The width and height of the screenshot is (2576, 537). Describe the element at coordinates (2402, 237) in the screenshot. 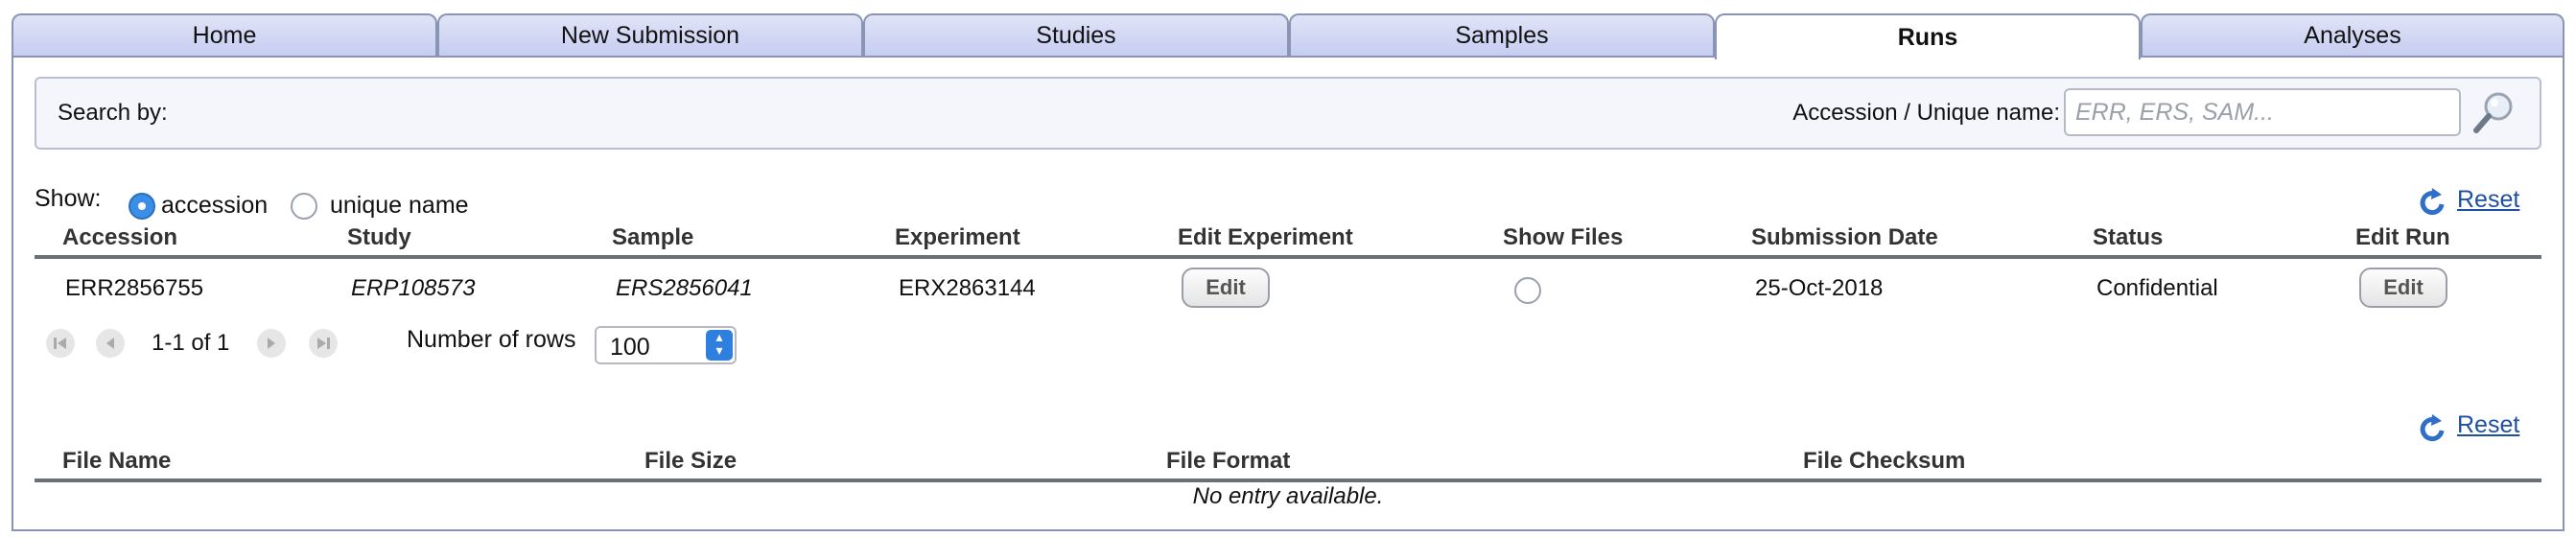

I see `col-edit-run: Edit Run` at that location.